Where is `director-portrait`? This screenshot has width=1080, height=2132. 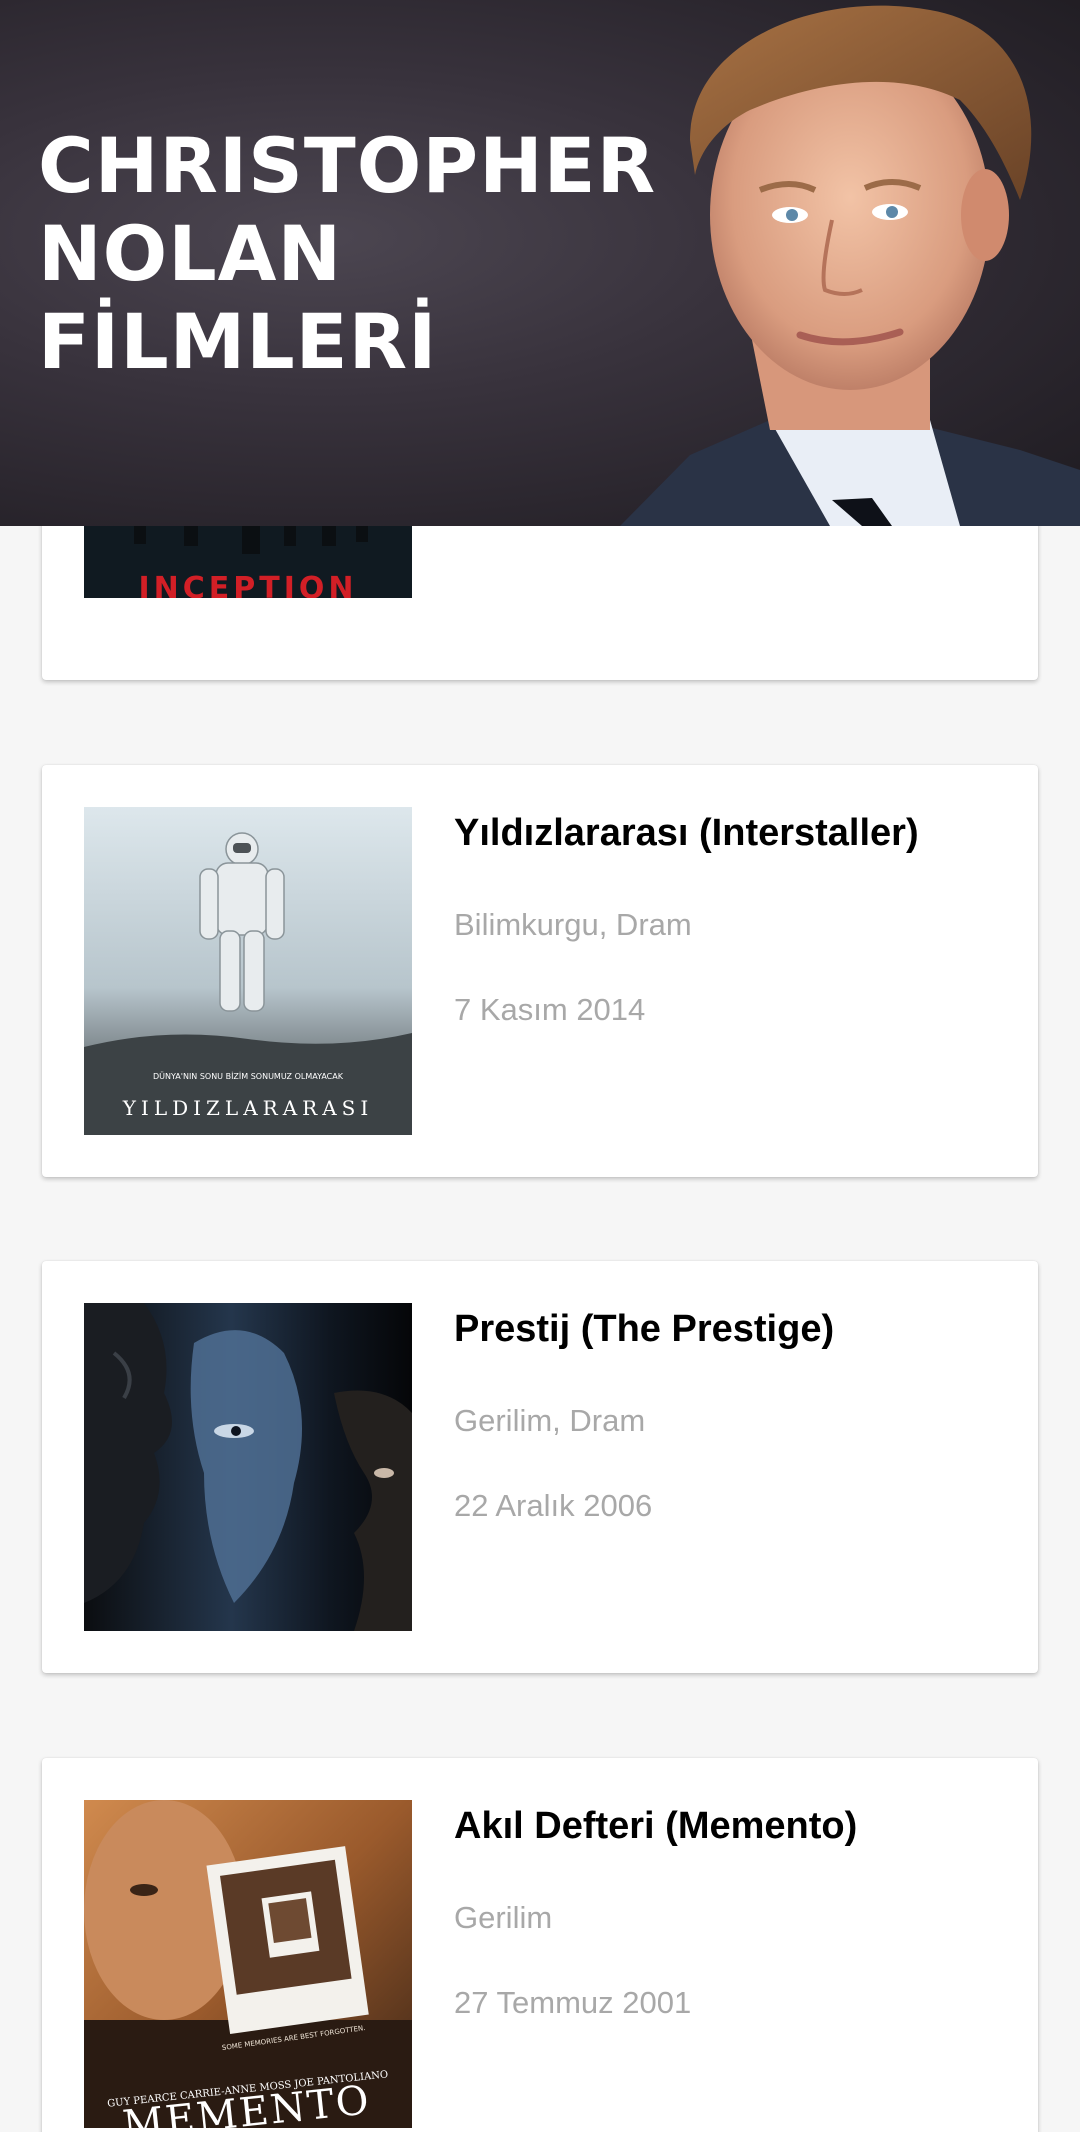 director-portrait is located at coordinates (850, 265).